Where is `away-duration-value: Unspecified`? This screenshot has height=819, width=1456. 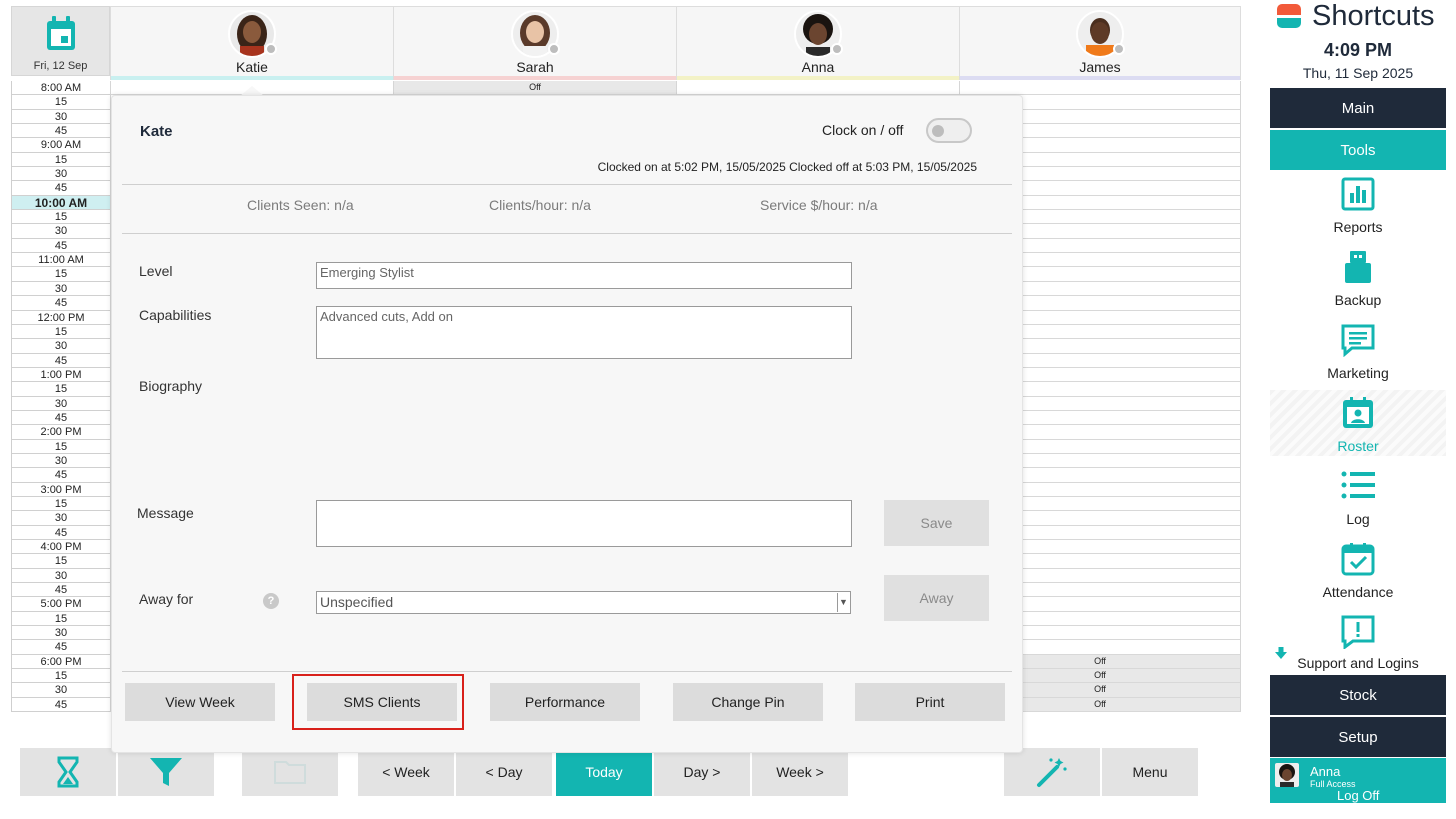
away-duration-value: Unspecified is located at coordinates (357, 602).